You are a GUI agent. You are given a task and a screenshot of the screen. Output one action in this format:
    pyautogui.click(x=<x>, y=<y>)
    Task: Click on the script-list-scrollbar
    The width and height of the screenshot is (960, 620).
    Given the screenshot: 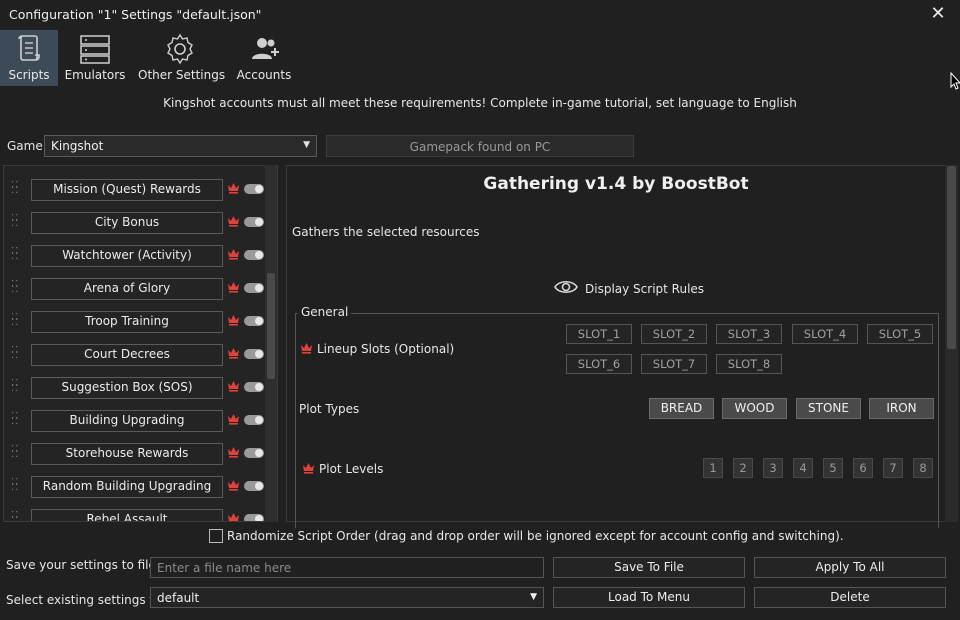 What is the action you would take?
    pyautogui.click(x=271, y=343)
    